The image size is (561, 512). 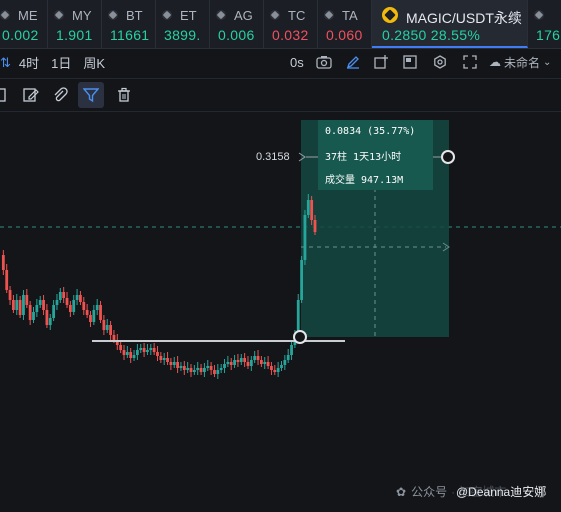 I want to click on attach-icon, so click(x=60, y=95).